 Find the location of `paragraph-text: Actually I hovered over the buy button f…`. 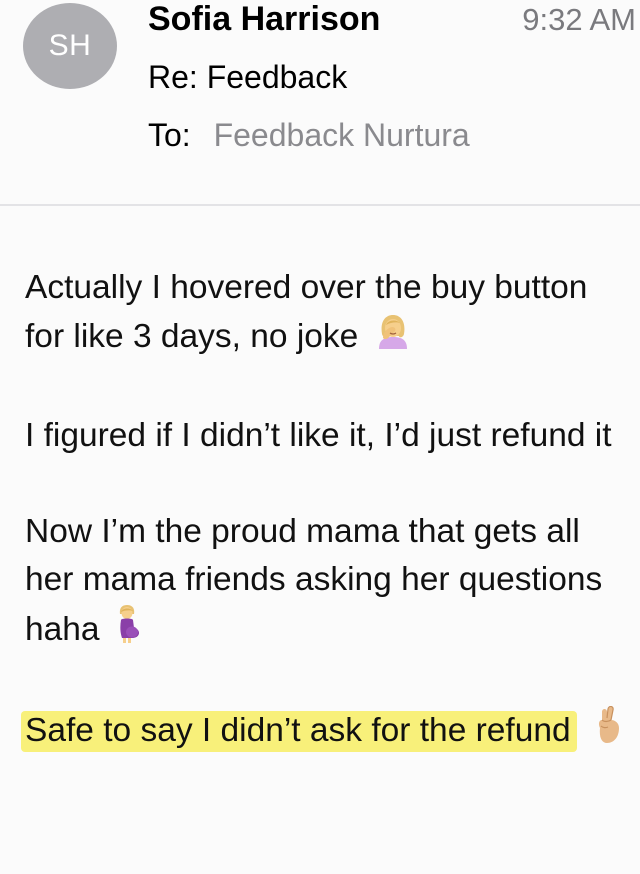

paragraph-text: Actually I hovered over the buy button f… is located at coordinates (306, 312).